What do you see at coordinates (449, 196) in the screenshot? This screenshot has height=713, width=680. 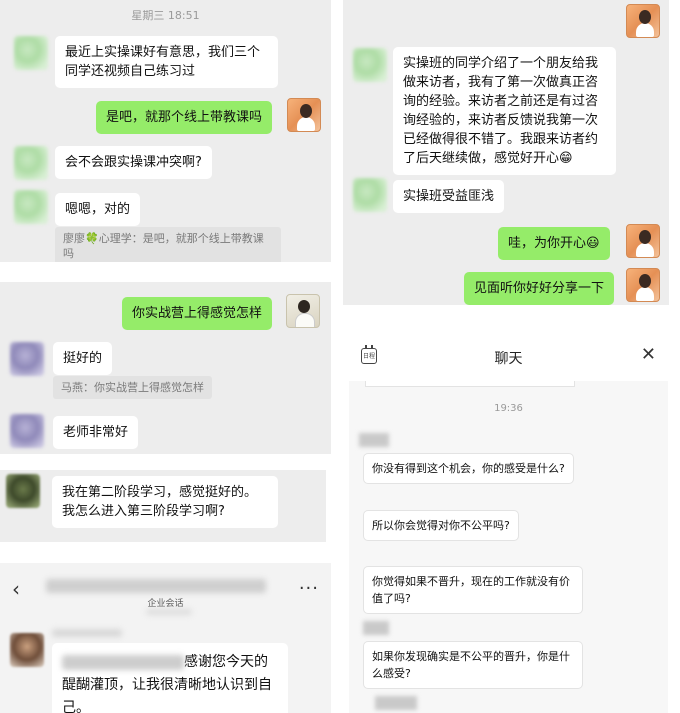 I see `message-bubble: 实操班受益匪浅` at bounding box center [449, 196].